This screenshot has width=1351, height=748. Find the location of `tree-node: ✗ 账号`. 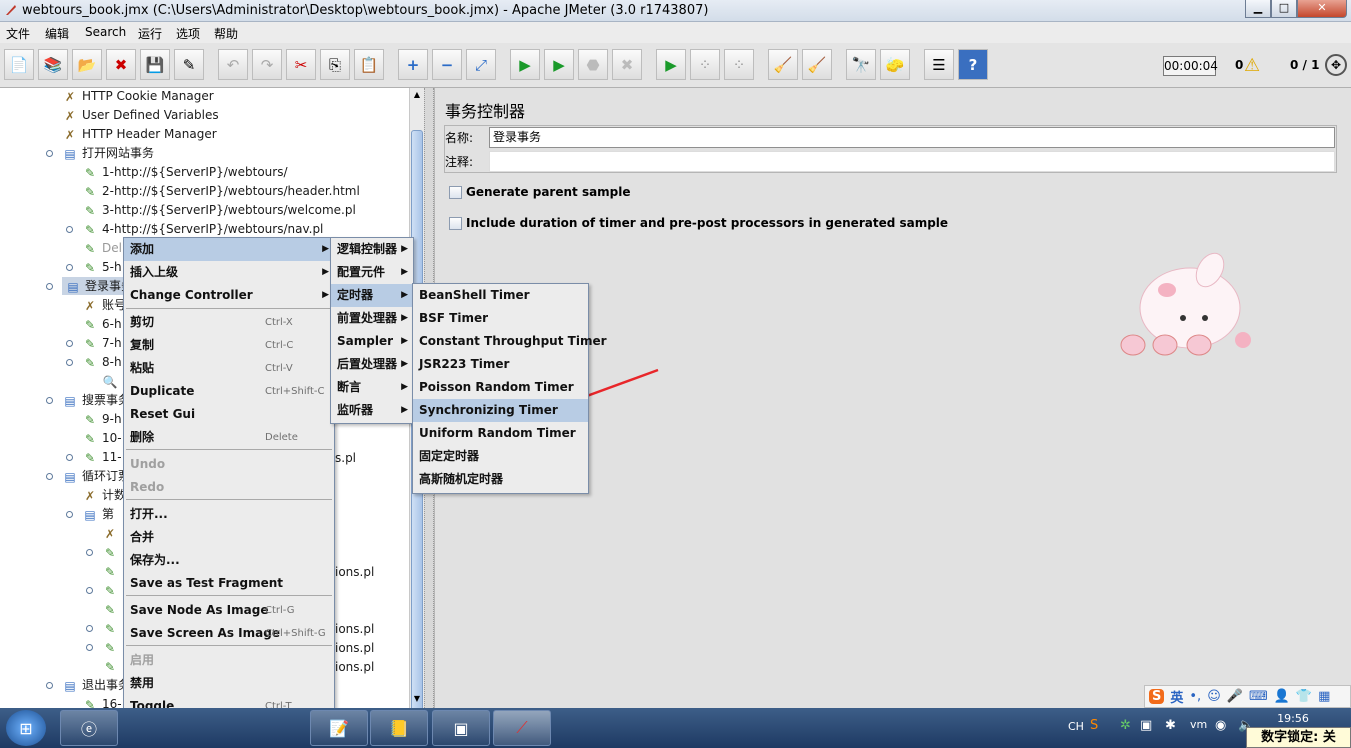

tree-node: ✗ 账号 is located at coordinates (104, 305).